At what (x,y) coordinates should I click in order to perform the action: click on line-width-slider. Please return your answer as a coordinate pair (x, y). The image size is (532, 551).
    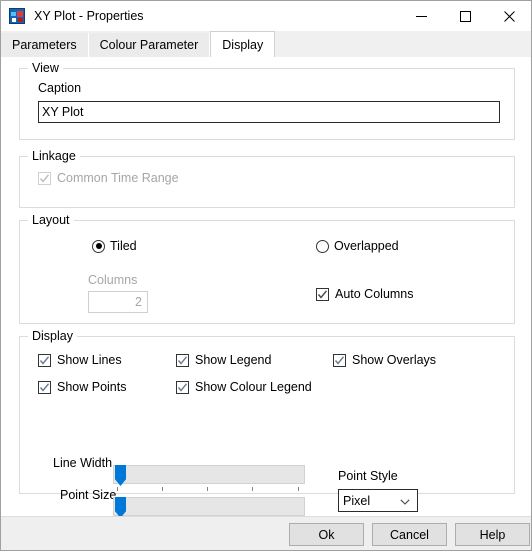
    Looking at the image, I should click on (209, 479).